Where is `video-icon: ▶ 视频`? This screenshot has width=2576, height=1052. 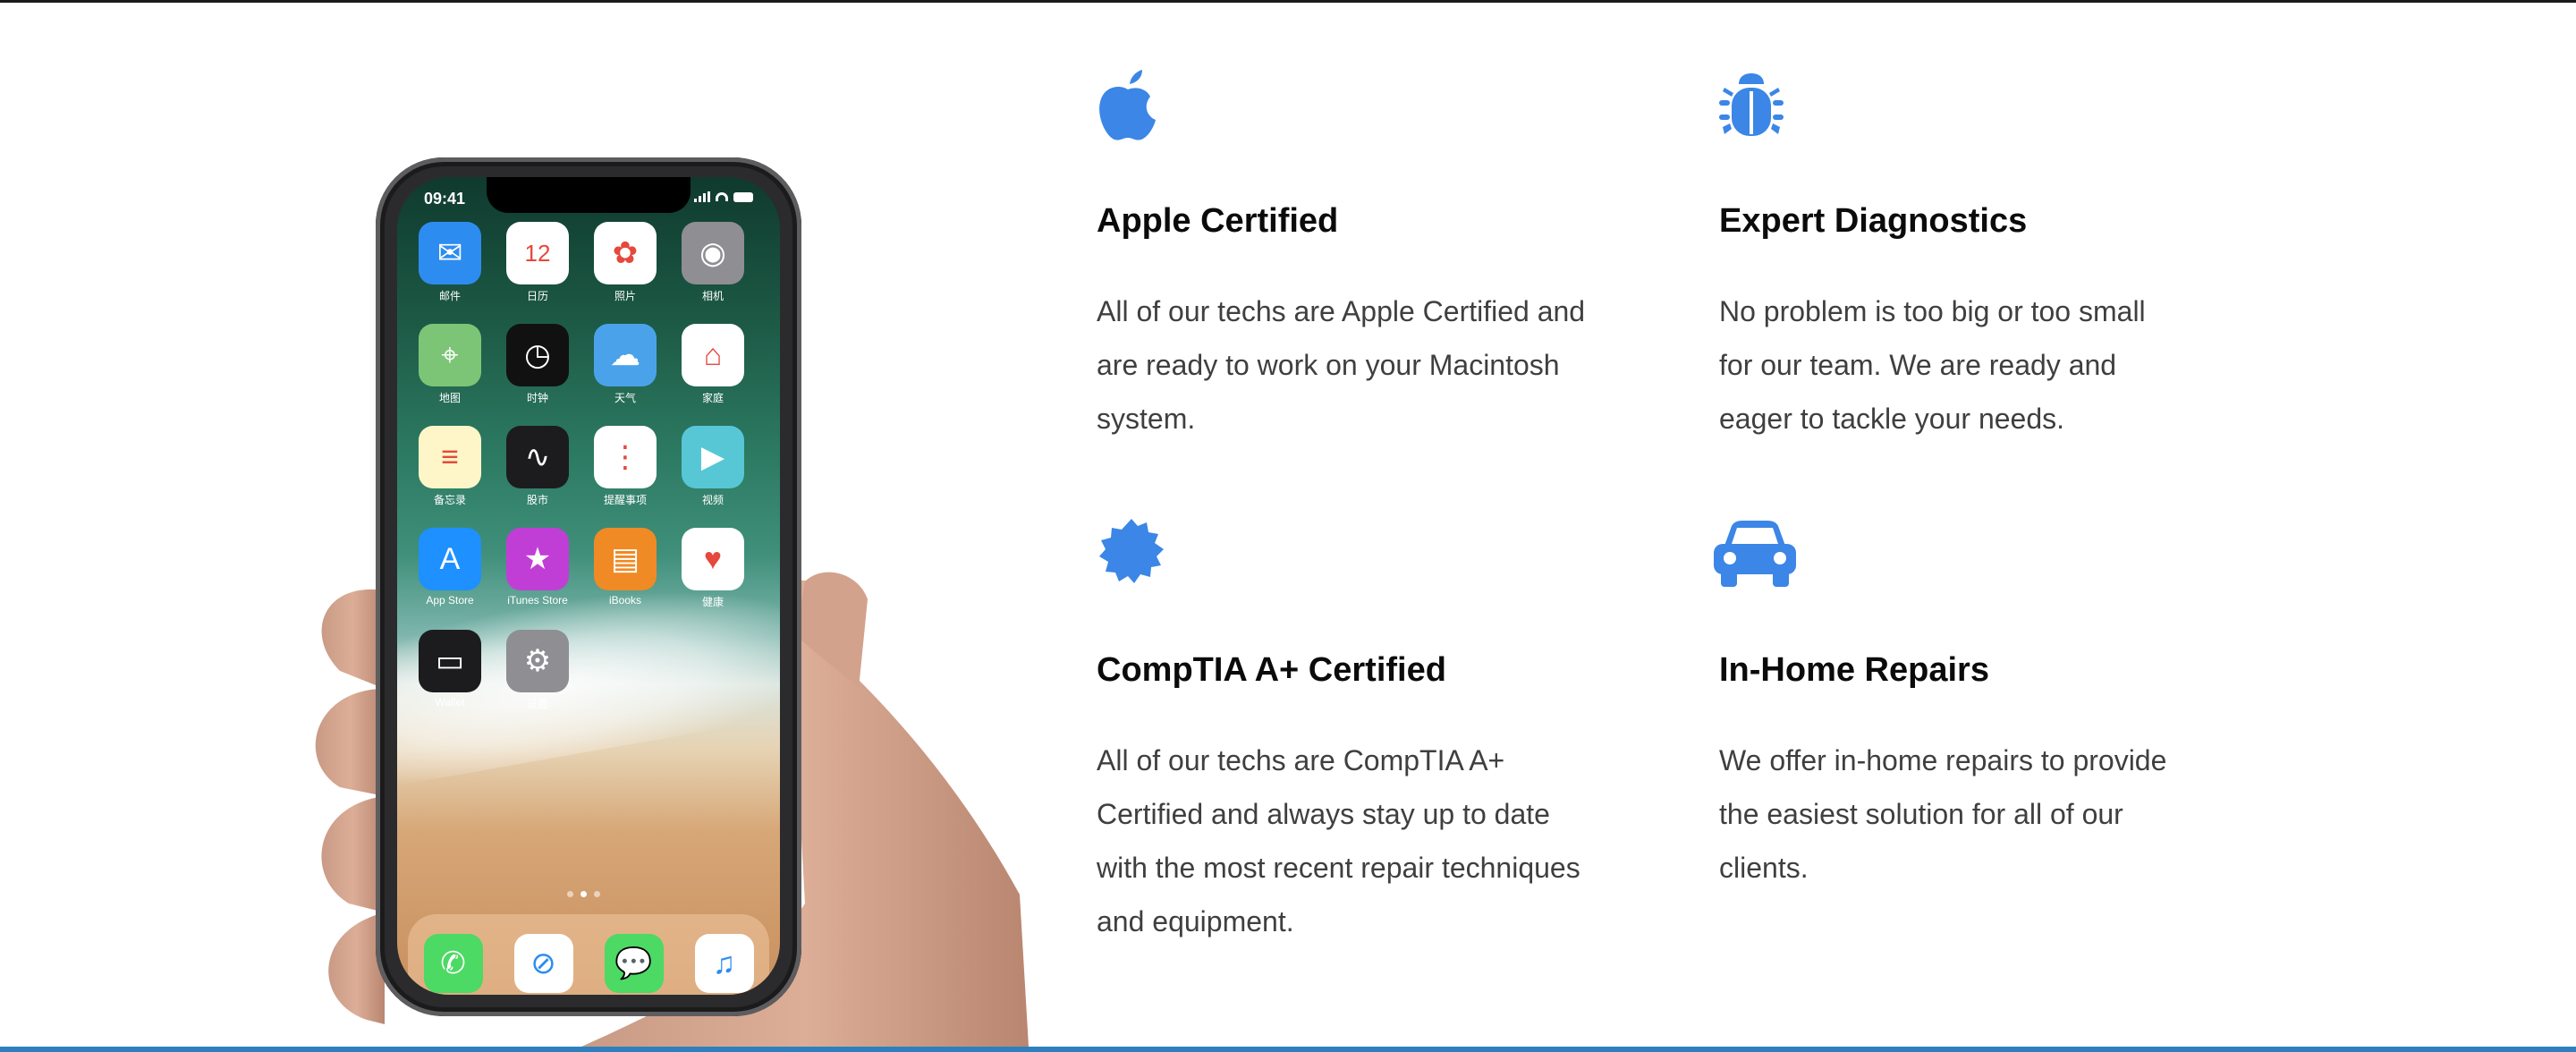
video-icon: ▶ 视频 is located at coordinates (713, 466).